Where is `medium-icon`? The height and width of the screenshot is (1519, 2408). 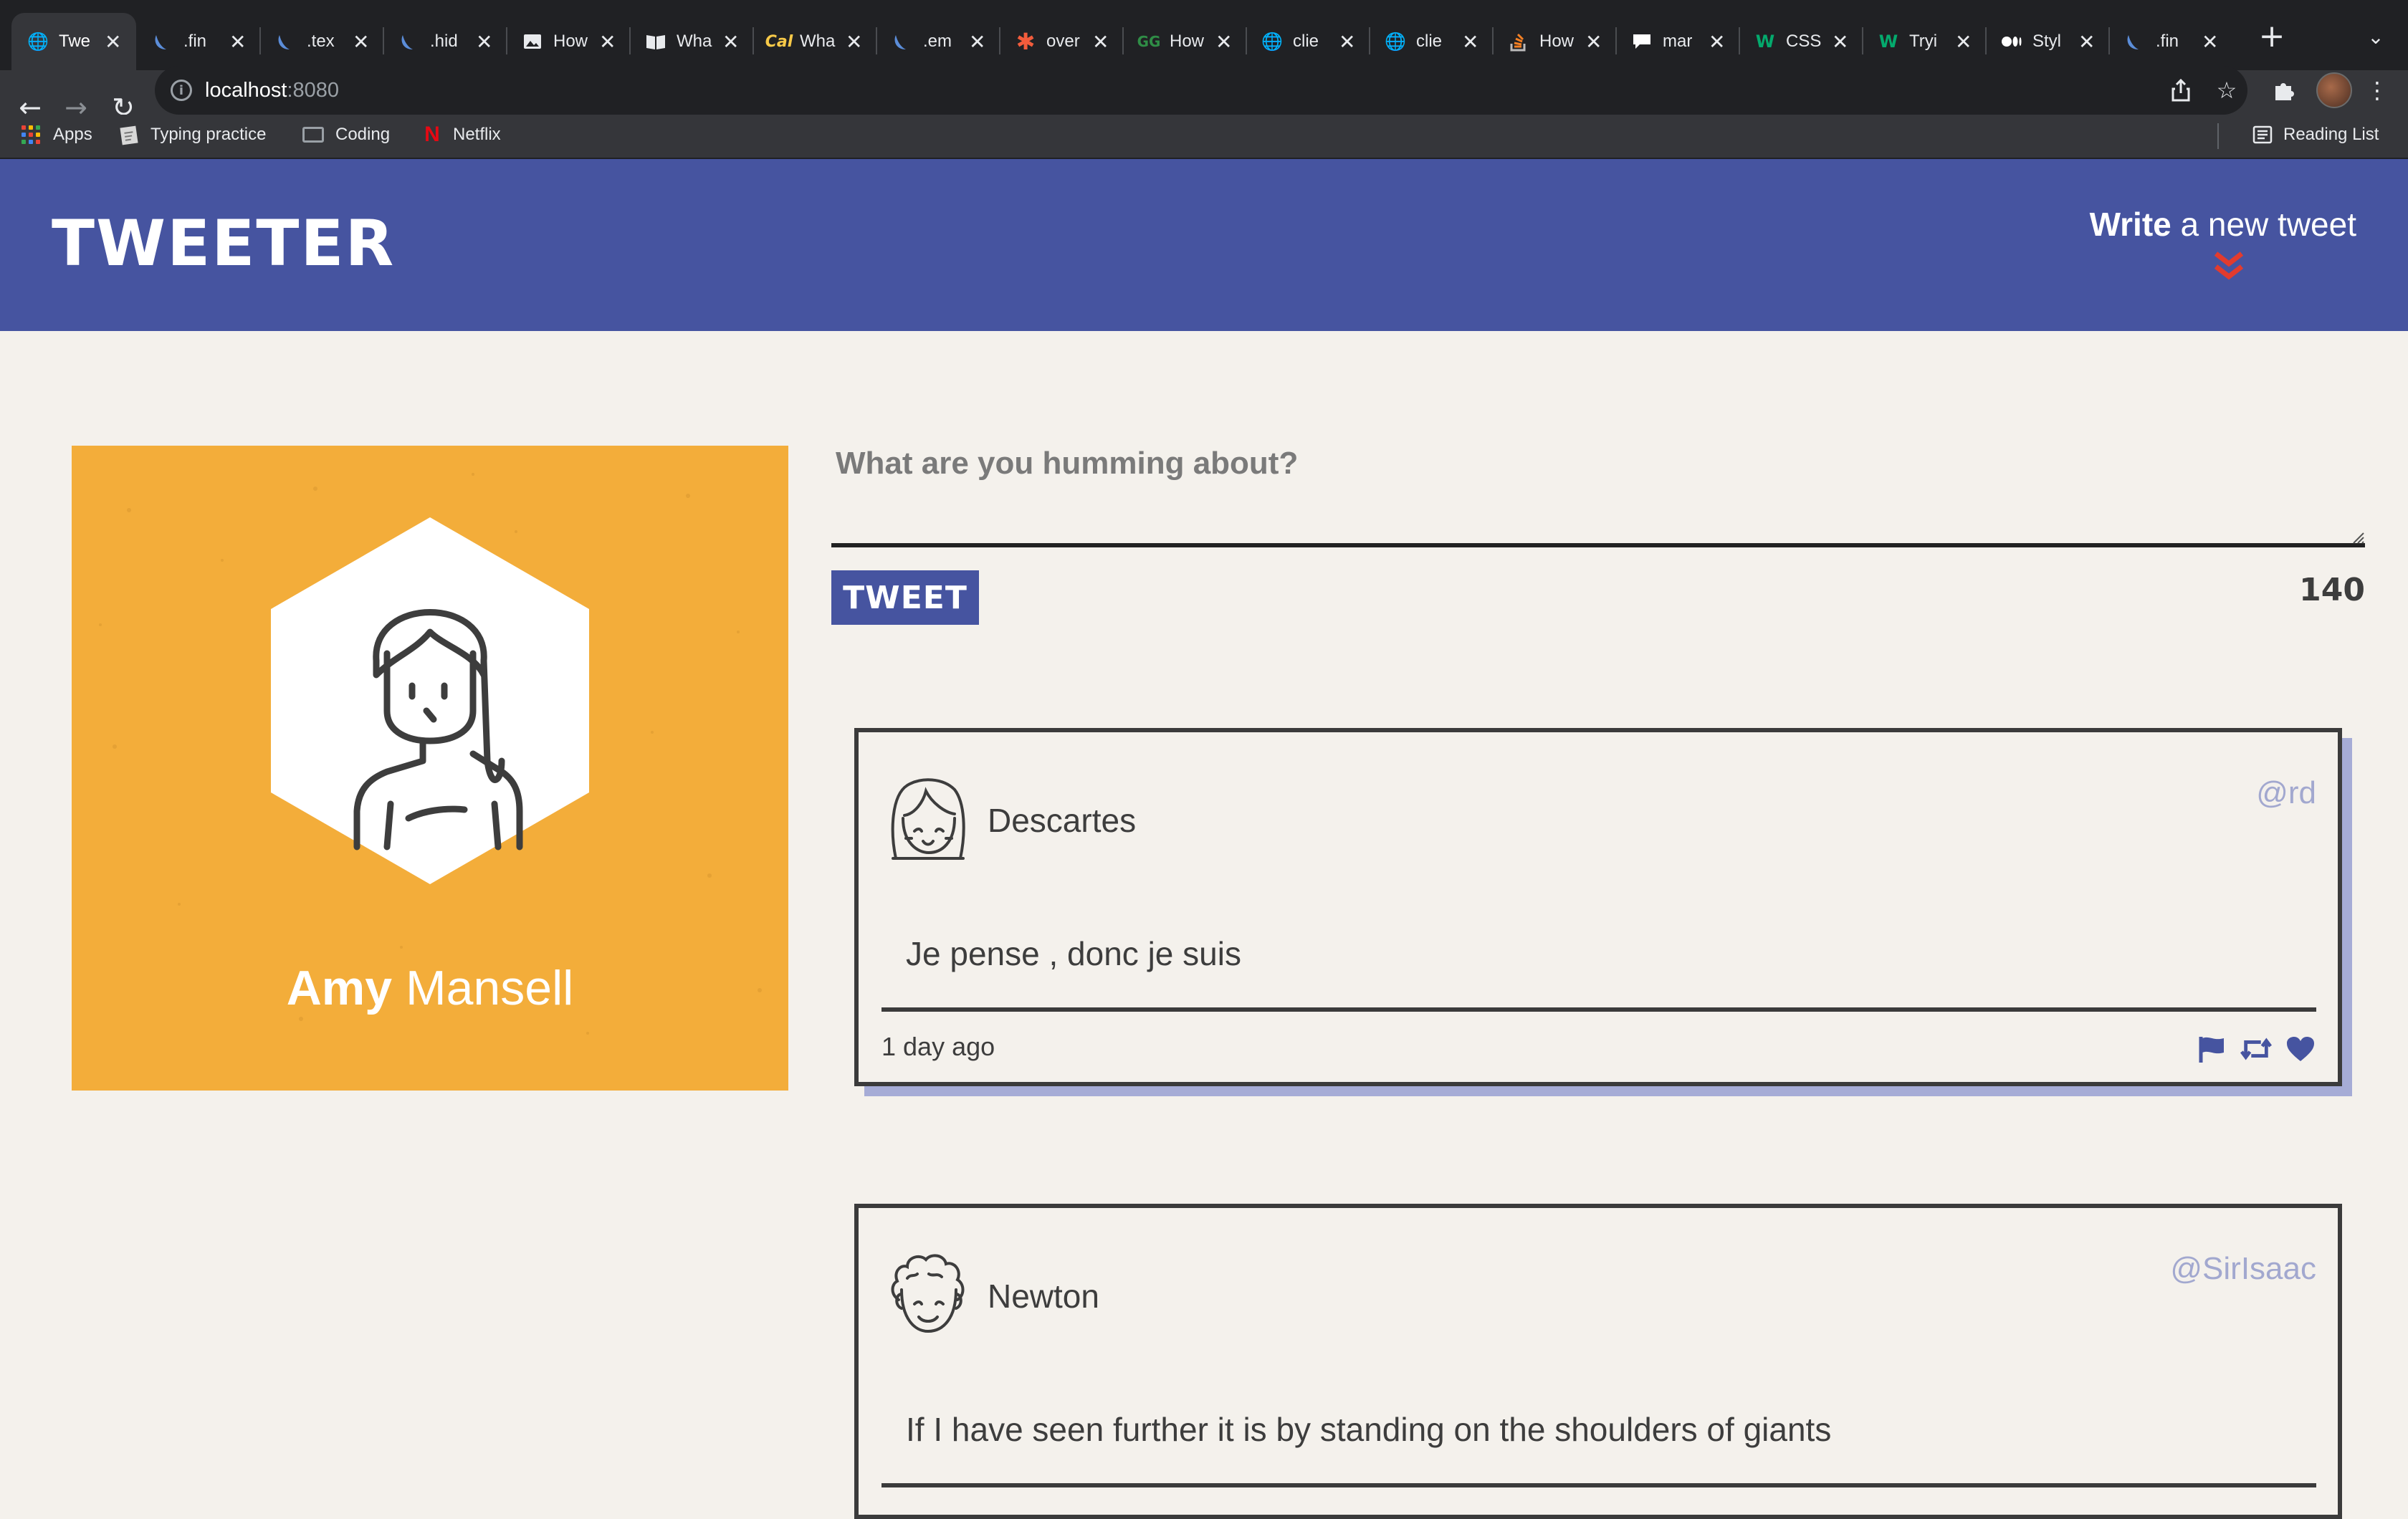
medium-icon is located at coordinates (2012, 41).